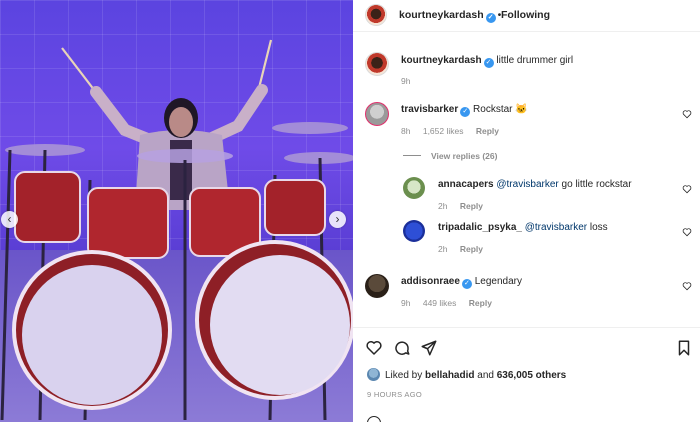  I want to click on caption-meta: 9h, so click(410, 81).